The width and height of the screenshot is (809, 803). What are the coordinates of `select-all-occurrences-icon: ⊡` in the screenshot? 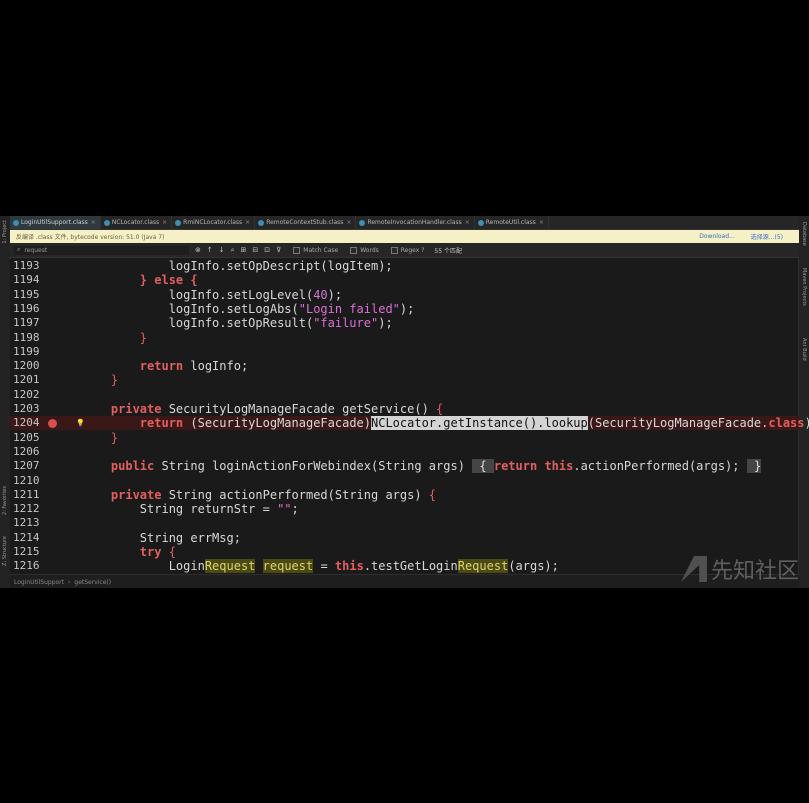 It's located at (267, 250).